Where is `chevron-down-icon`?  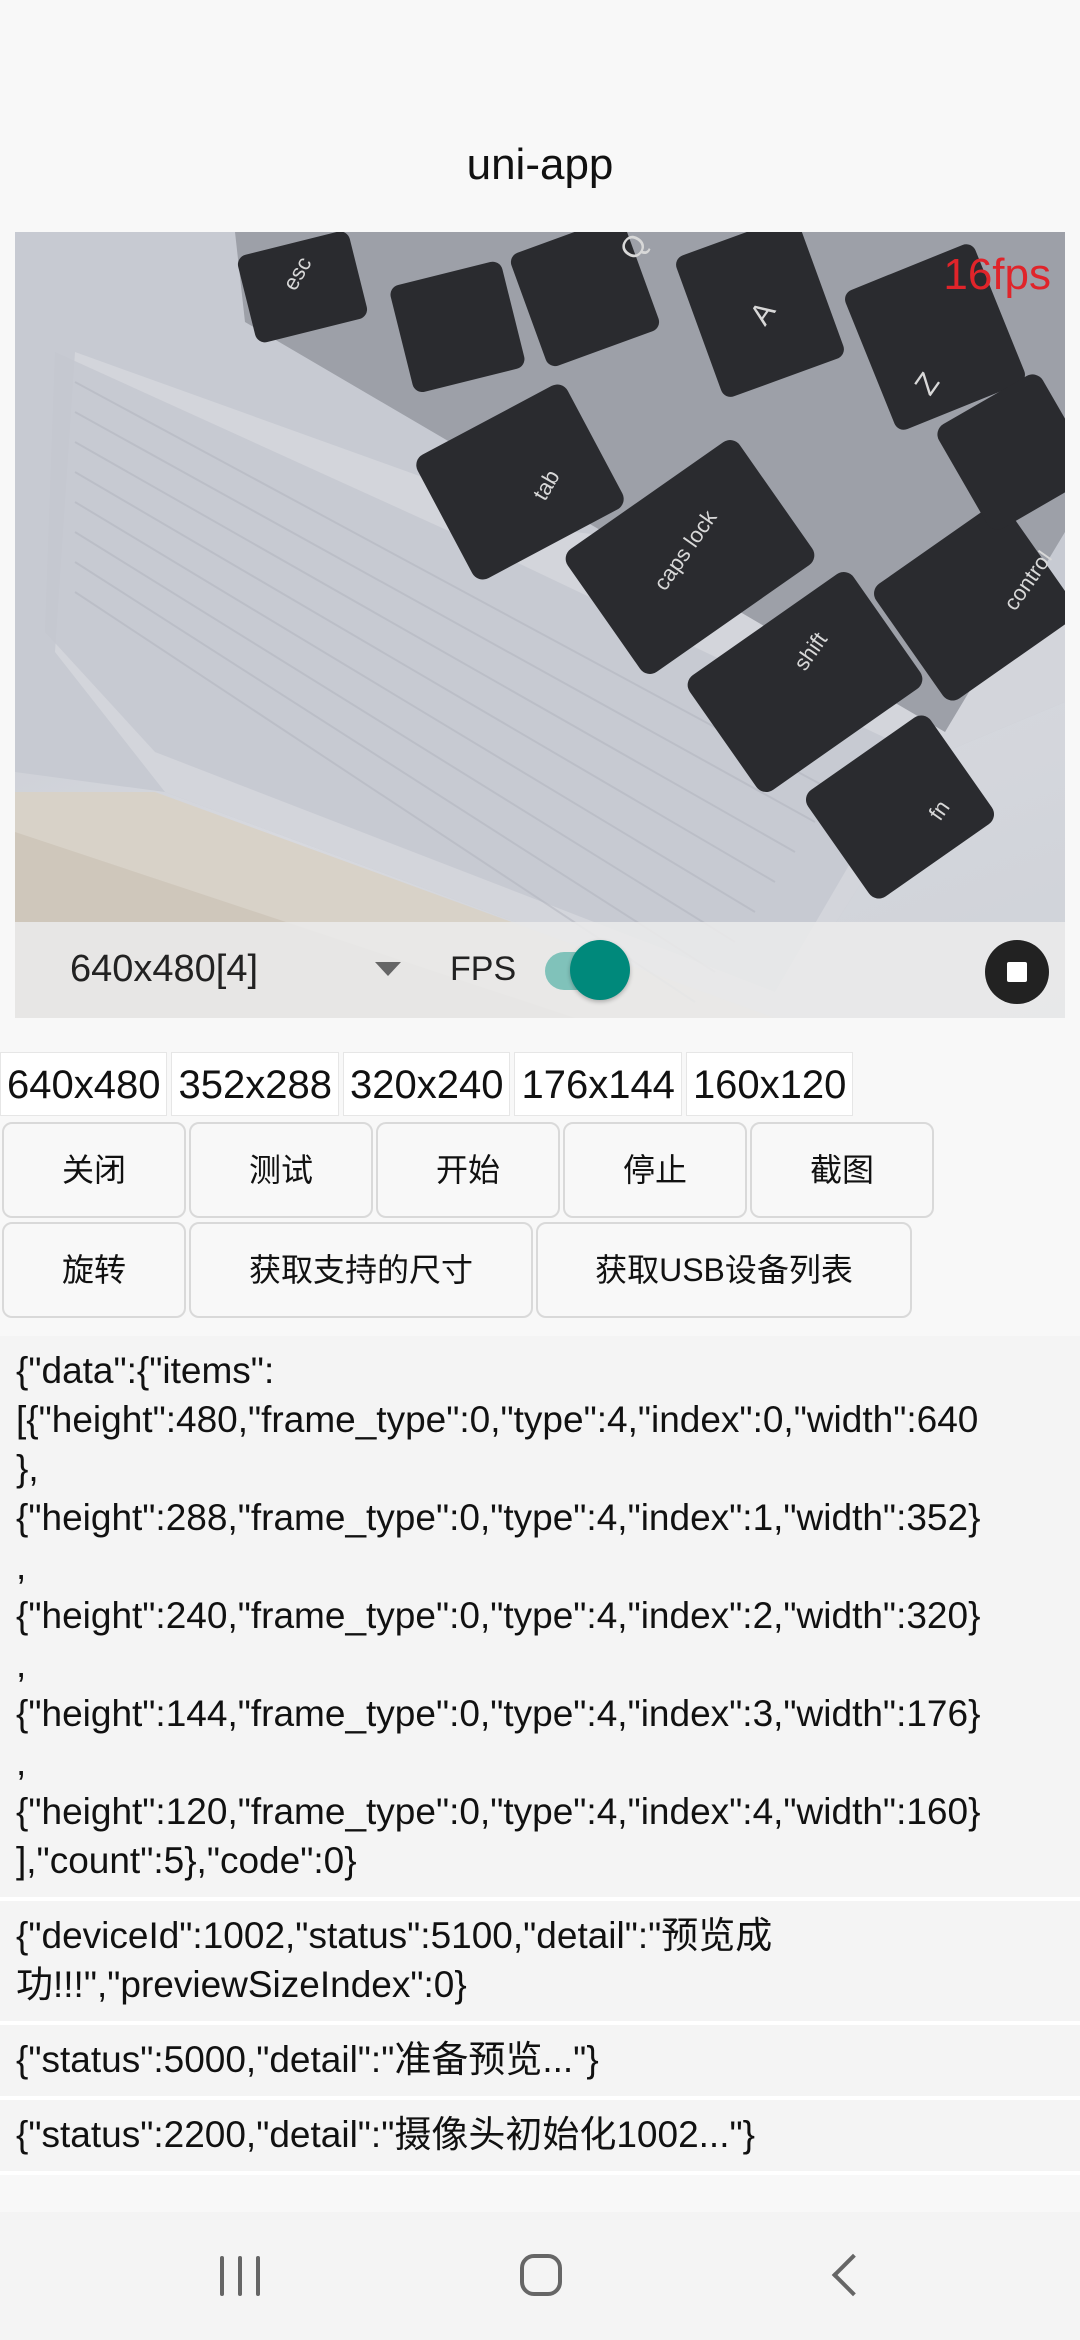 chevron-down-icon is located at coordinates (388, 969).